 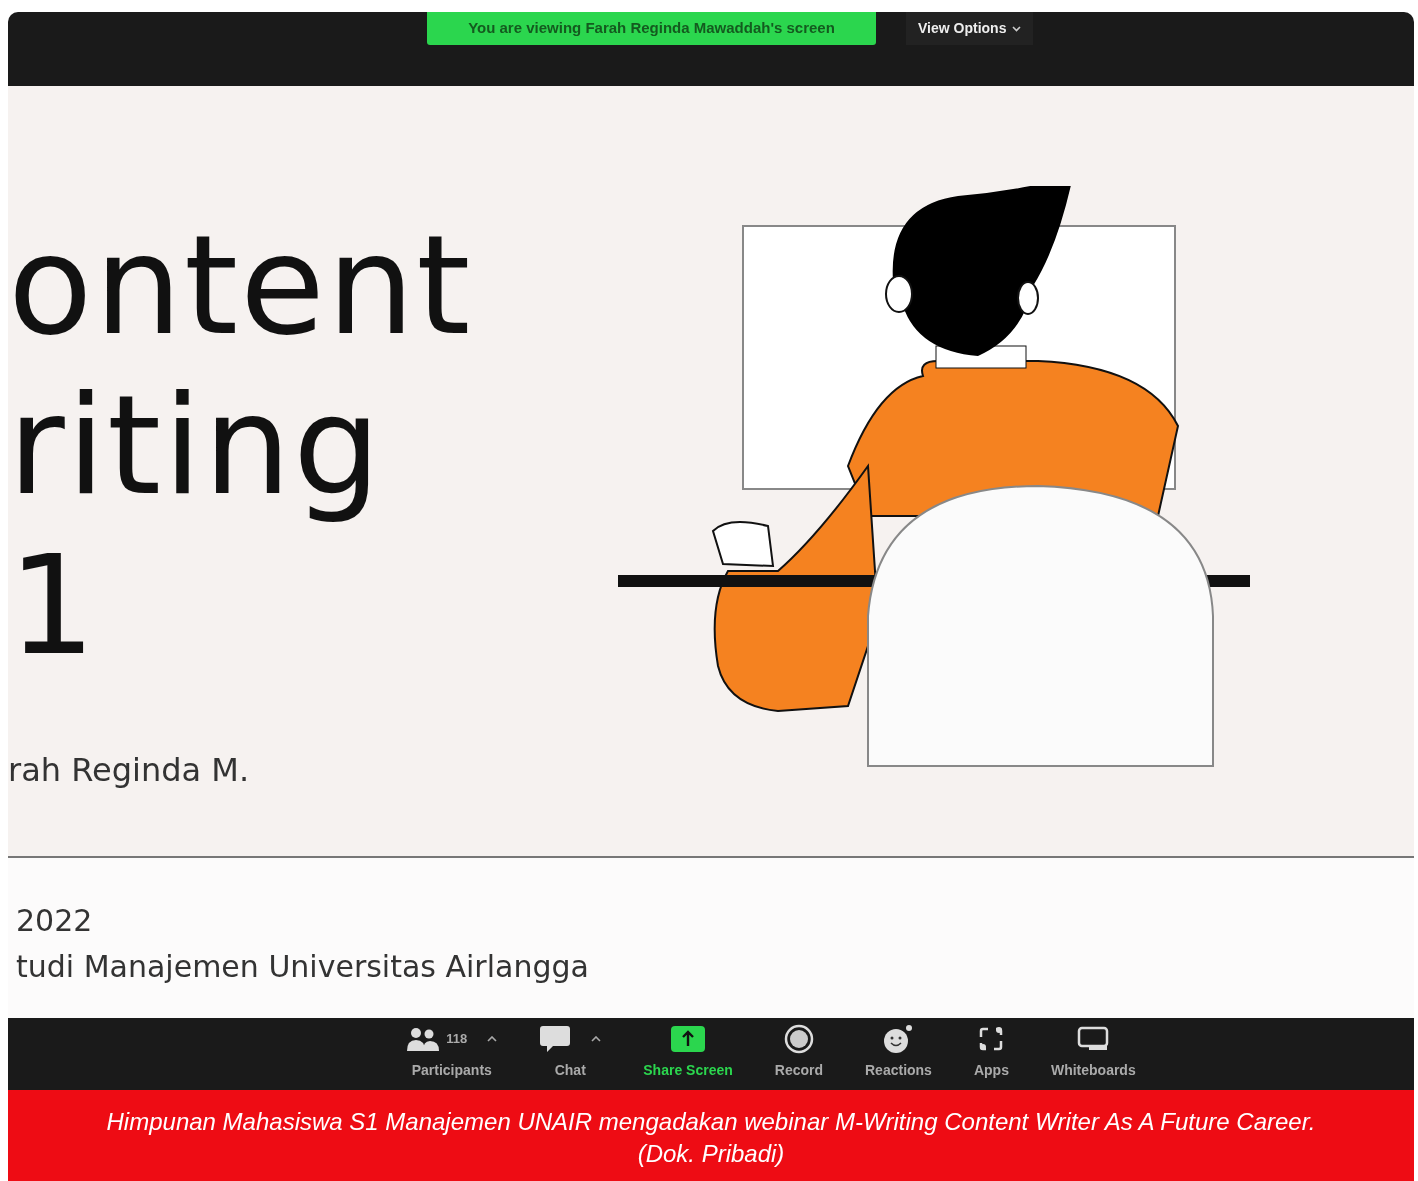 What do you see at coordinates (991, 1054) in the screenshot?
I see `toolbar-button: Apps` at bounding box center [991, 1054].